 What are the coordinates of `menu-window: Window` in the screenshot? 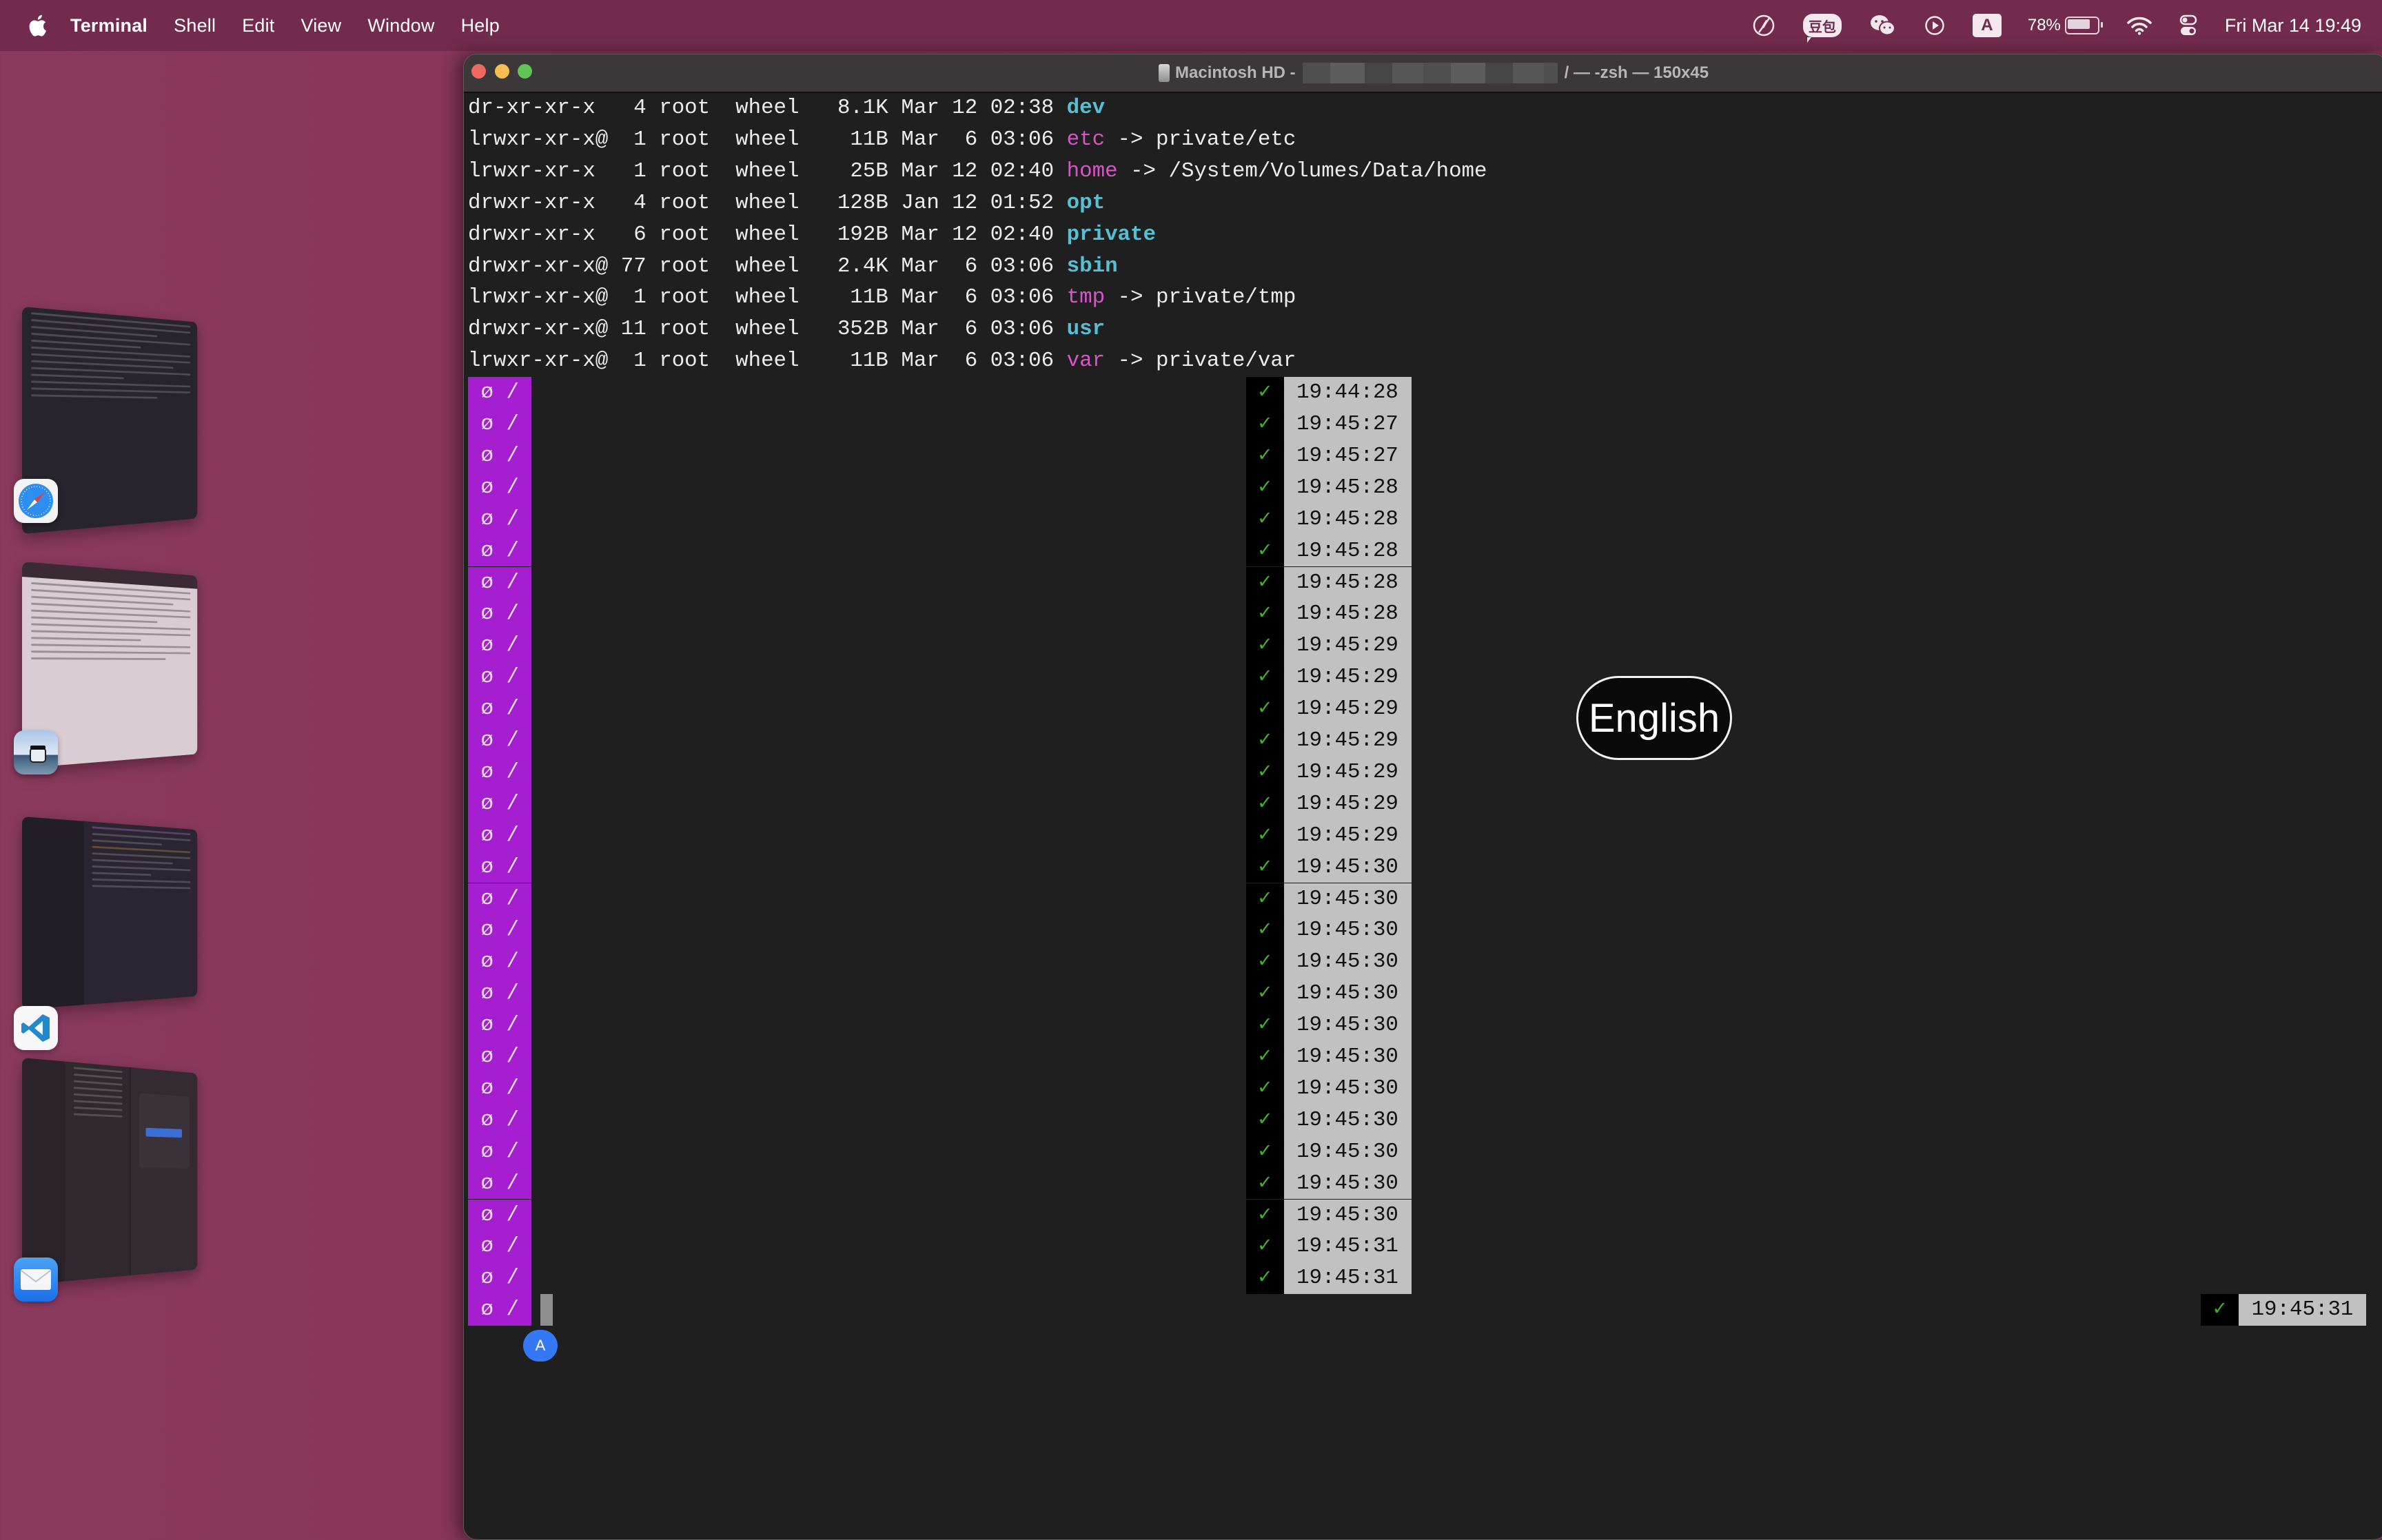 It's located at (400, 26).